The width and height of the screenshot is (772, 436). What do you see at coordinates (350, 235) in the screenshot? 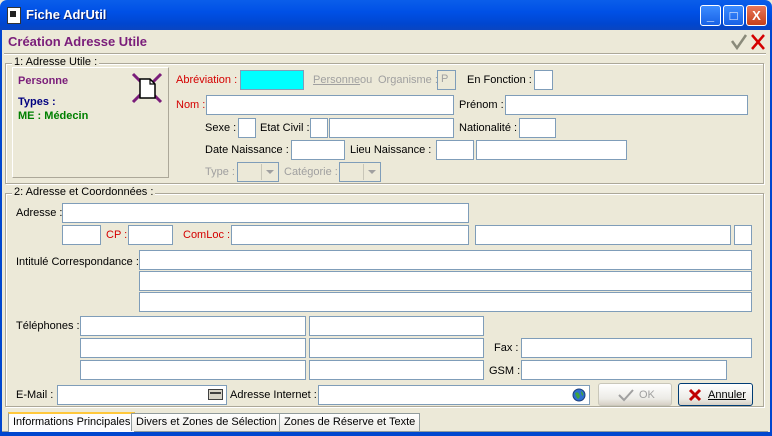
I see `comloc-field` at bounding box center [350, 235].